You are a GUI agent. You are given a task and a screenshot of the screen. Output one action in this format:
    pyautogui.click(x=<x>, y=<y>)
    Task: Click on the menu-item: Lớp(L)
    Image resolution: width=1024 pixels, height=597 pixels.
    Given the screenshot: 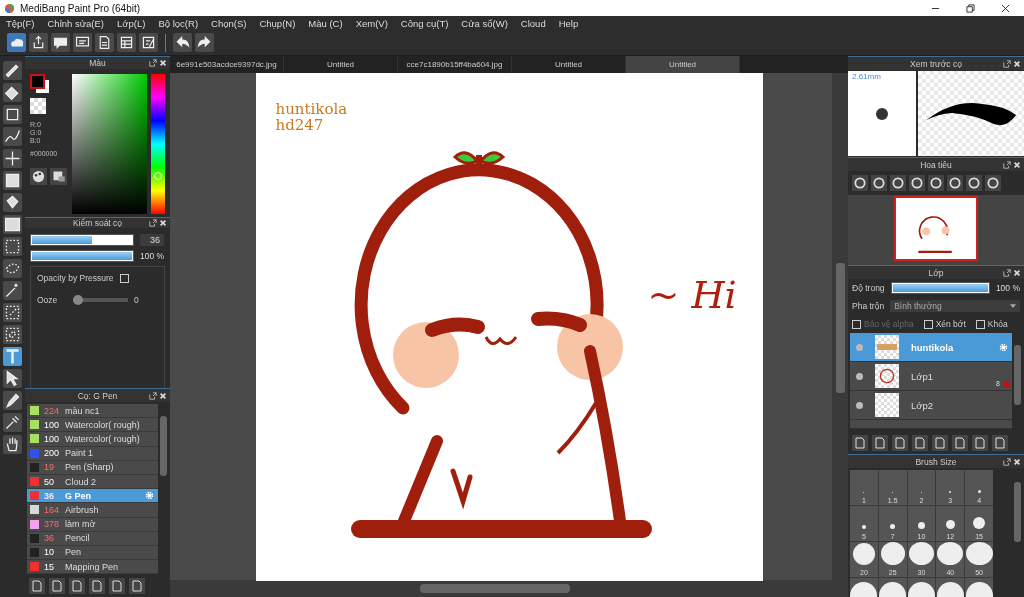 What is the action you would take?
    pyautogui.click(x=131, y=23)
    